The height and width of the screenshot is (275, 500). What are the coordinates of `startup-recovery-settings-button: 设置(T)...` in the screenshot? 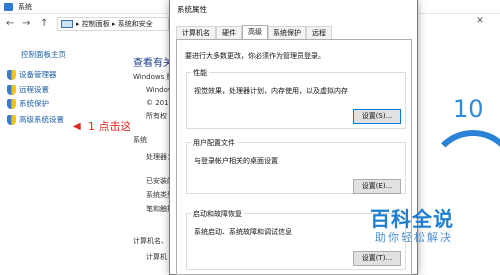 It's located at (377, 258).